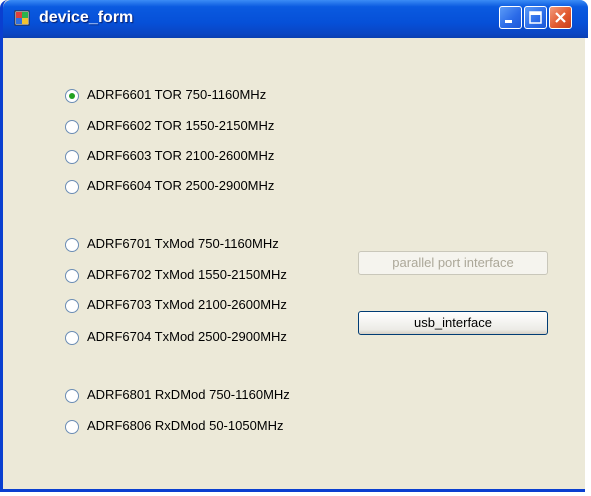  I want to click on radio-label: ADRF6703 TxMod 2100-2600MHz, so click(187, 304).